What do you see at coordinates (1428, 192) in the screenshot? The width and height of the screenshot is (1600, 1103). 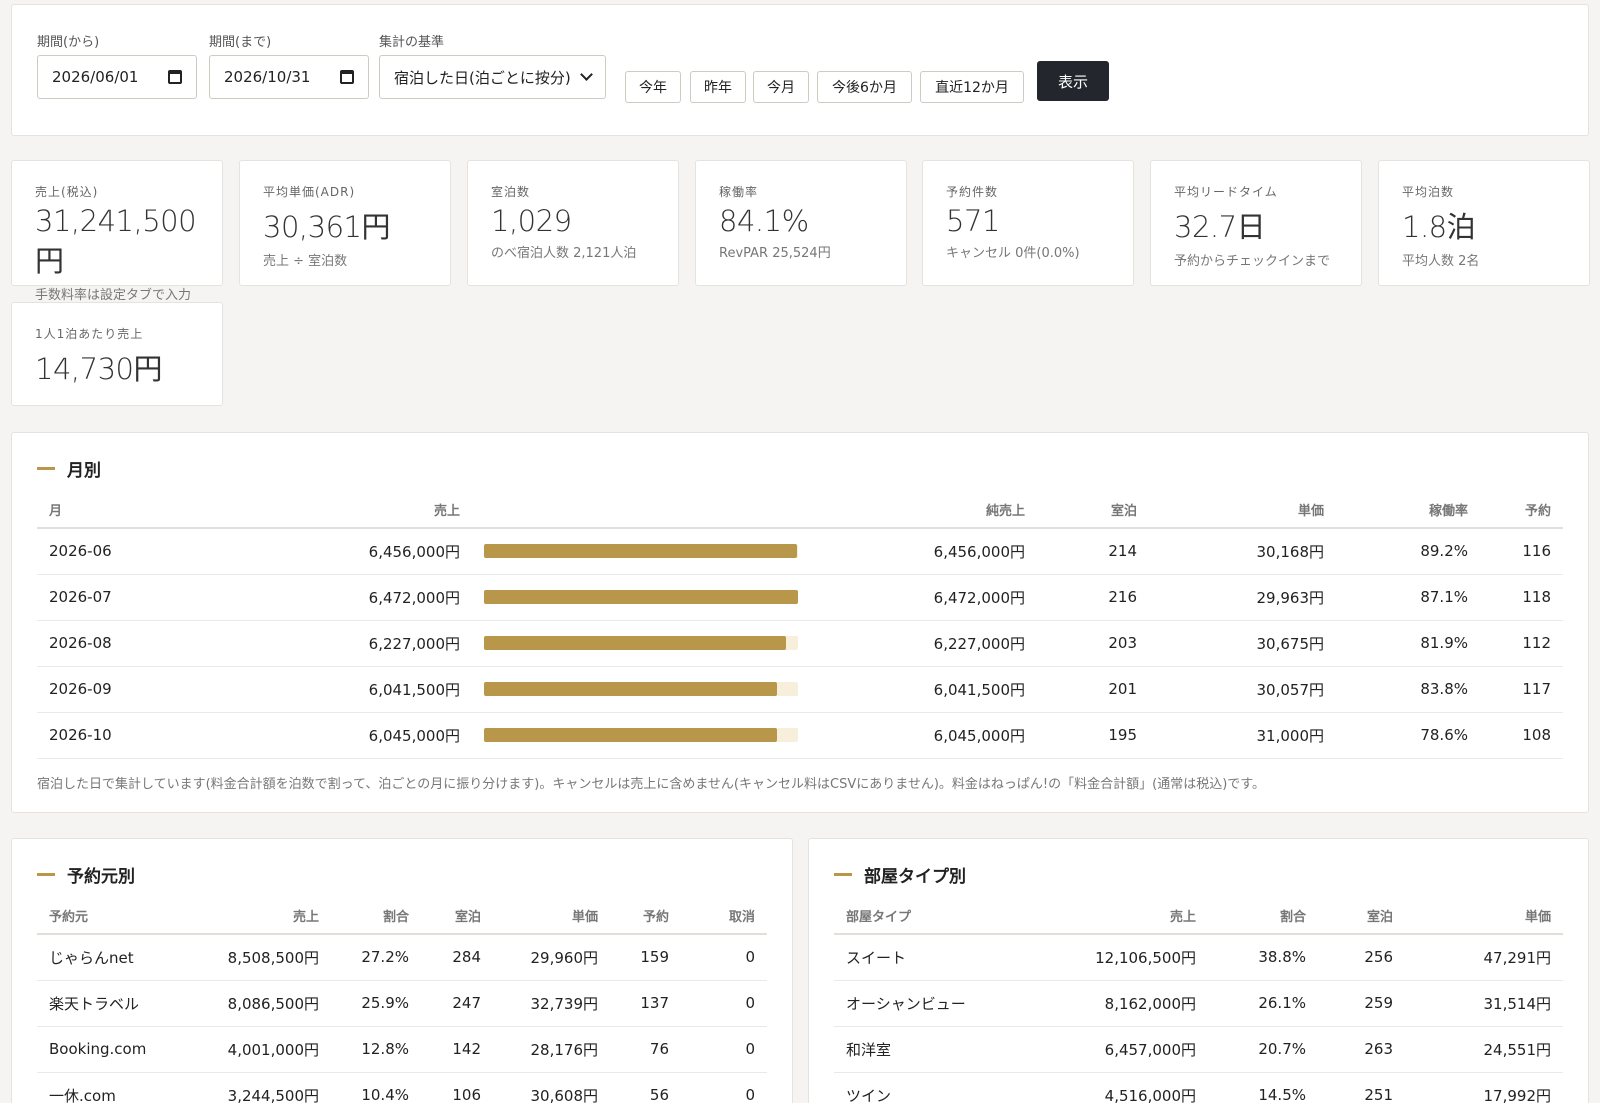 I see `kpi-label: 平均泊数` at bounding box center [1428, 192].